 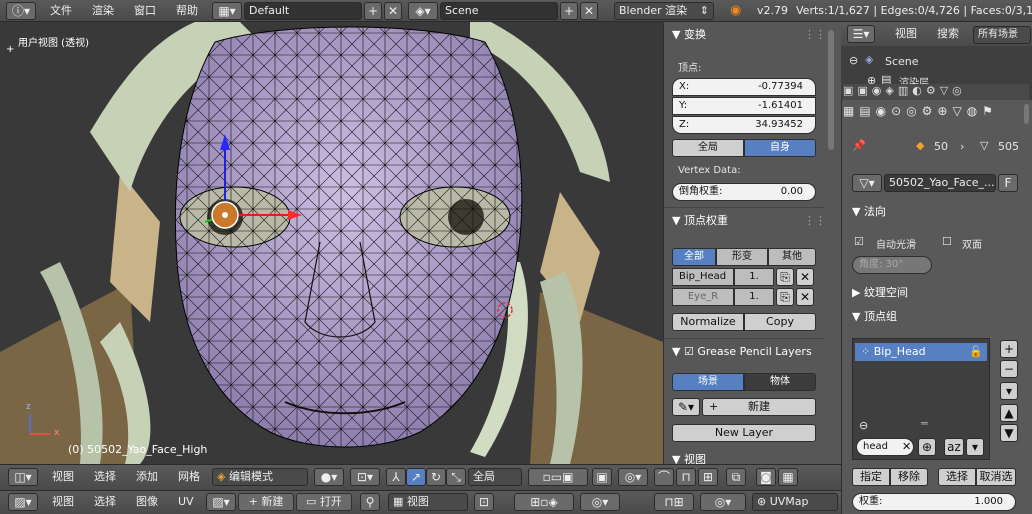 I want to click on bevel-weight-field: 倒角权重: 0.00, so click(x=744, y=192).